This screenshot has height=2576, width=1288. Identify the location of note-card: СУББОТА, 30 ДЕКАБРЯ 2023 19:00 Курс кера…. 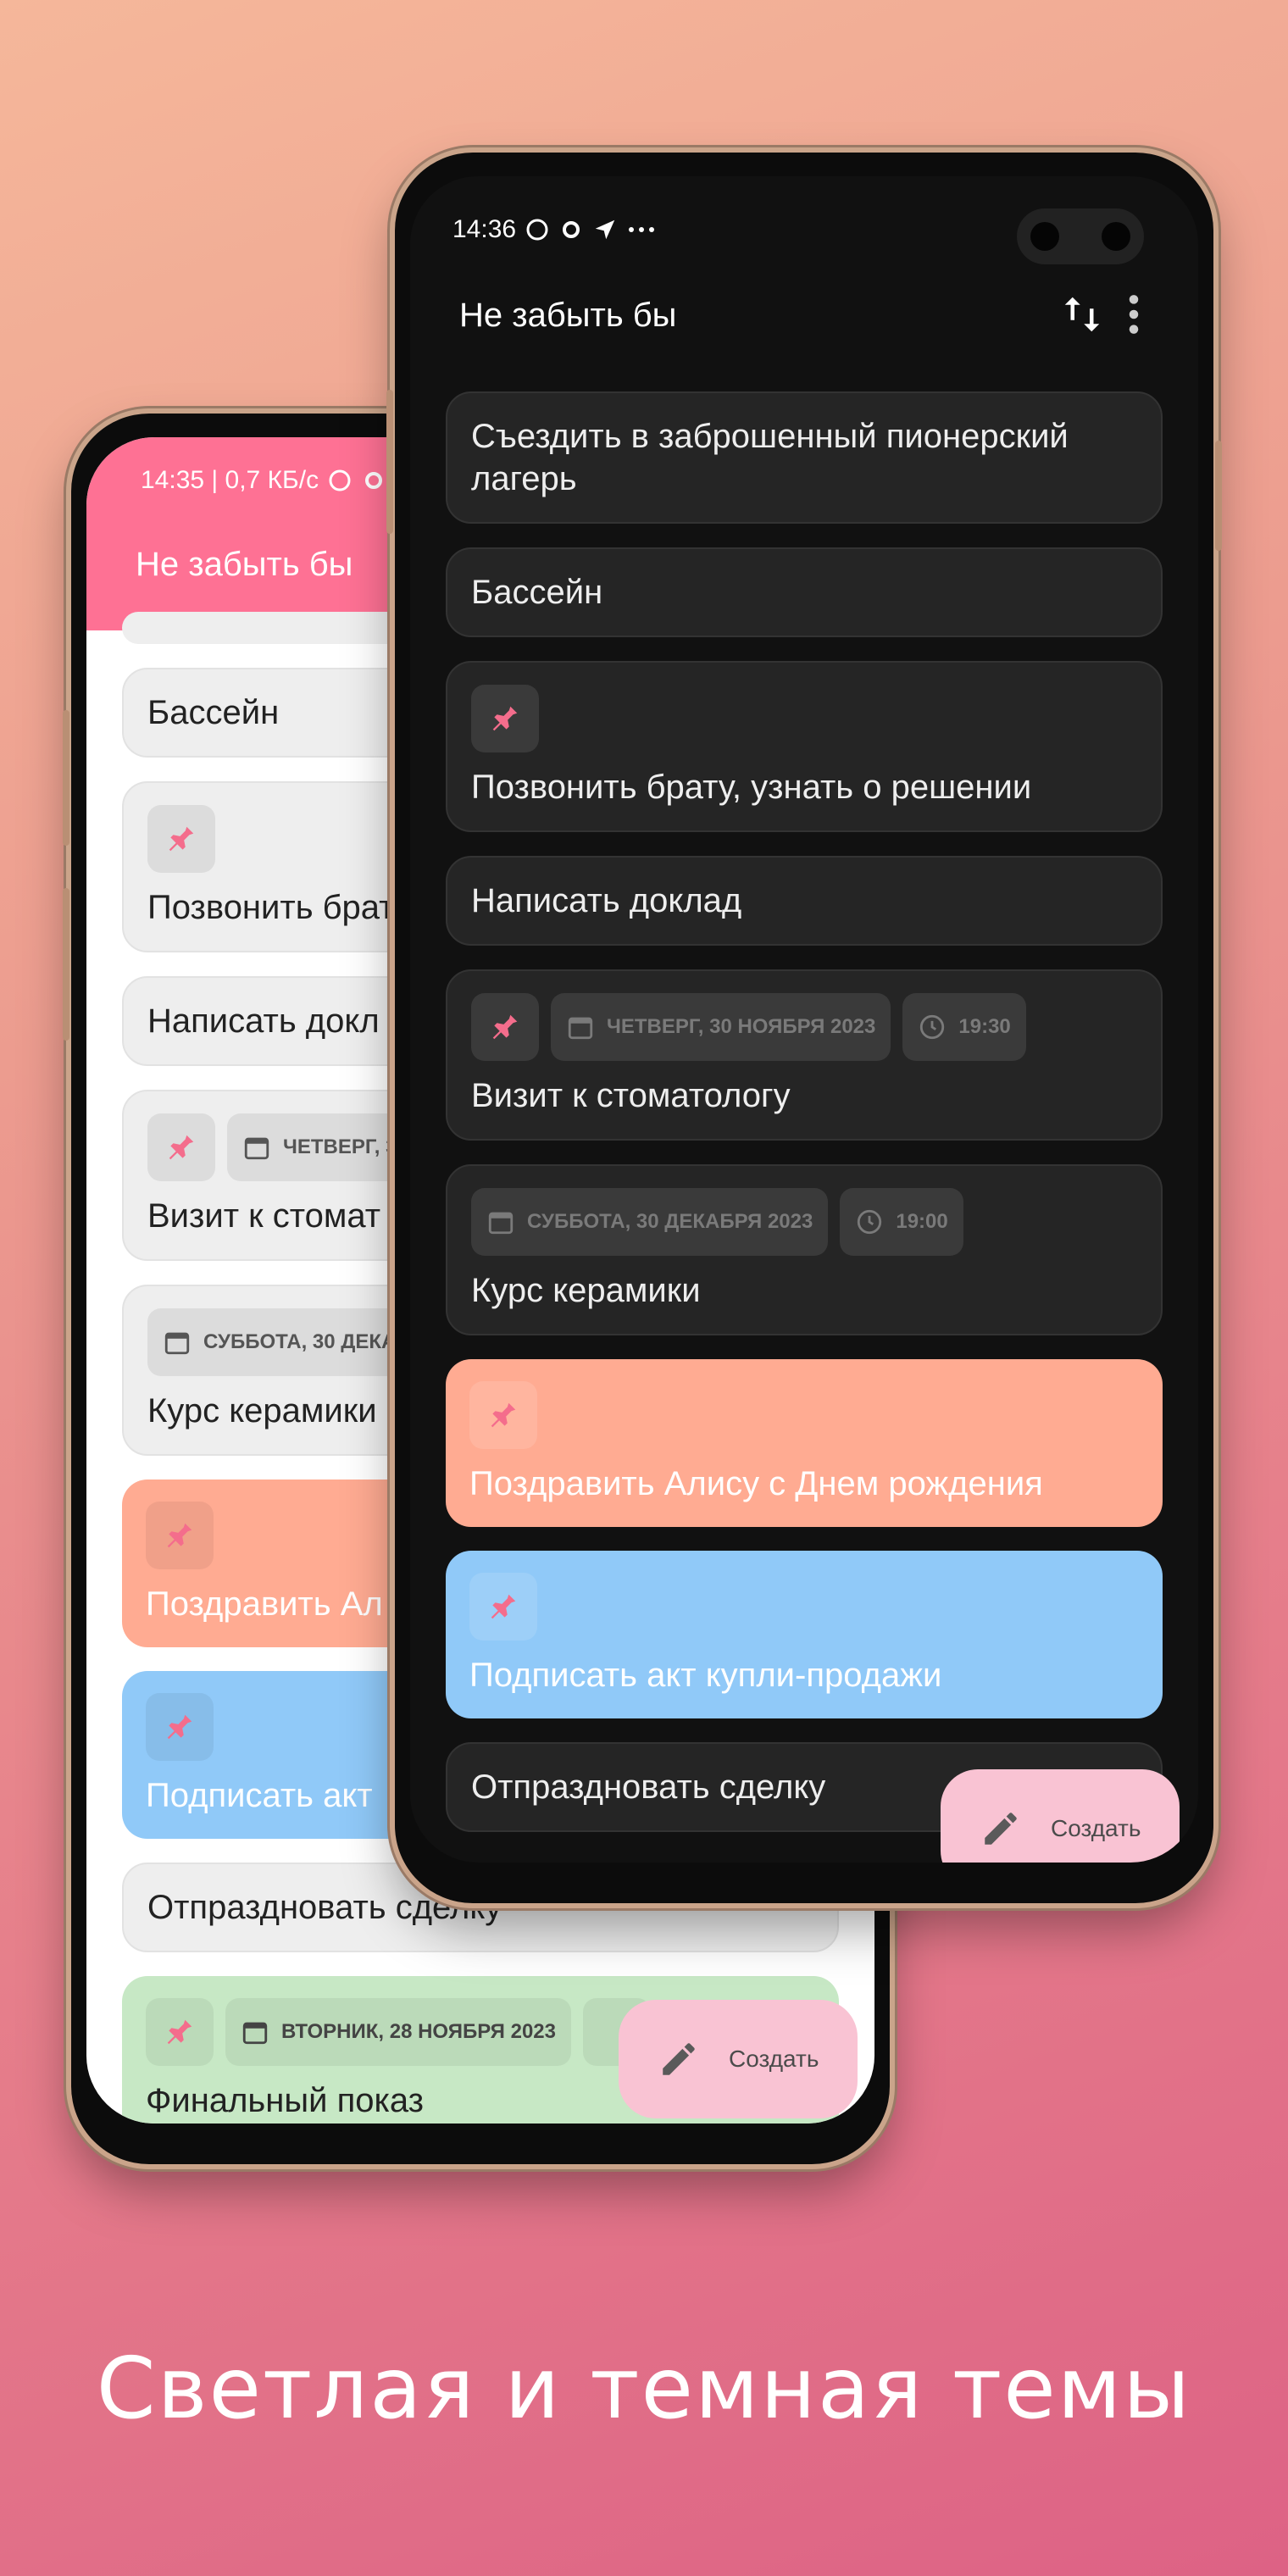
(804, 1249).